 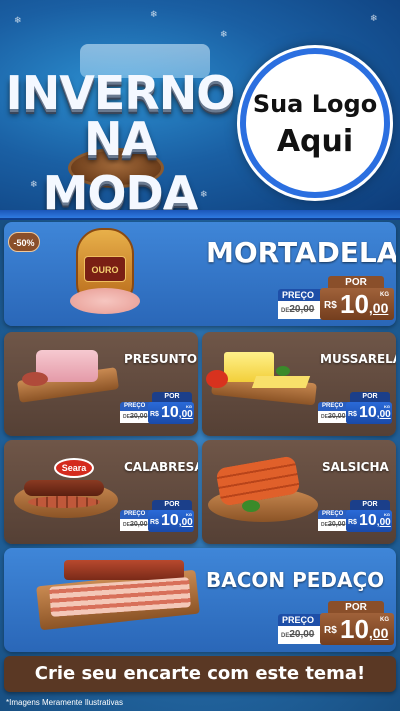 I want to click on product-card-mussarela: MUSSARELA POR PREÇO DE20,00 R$ 10,00 KG, so click(x=299, y=384).